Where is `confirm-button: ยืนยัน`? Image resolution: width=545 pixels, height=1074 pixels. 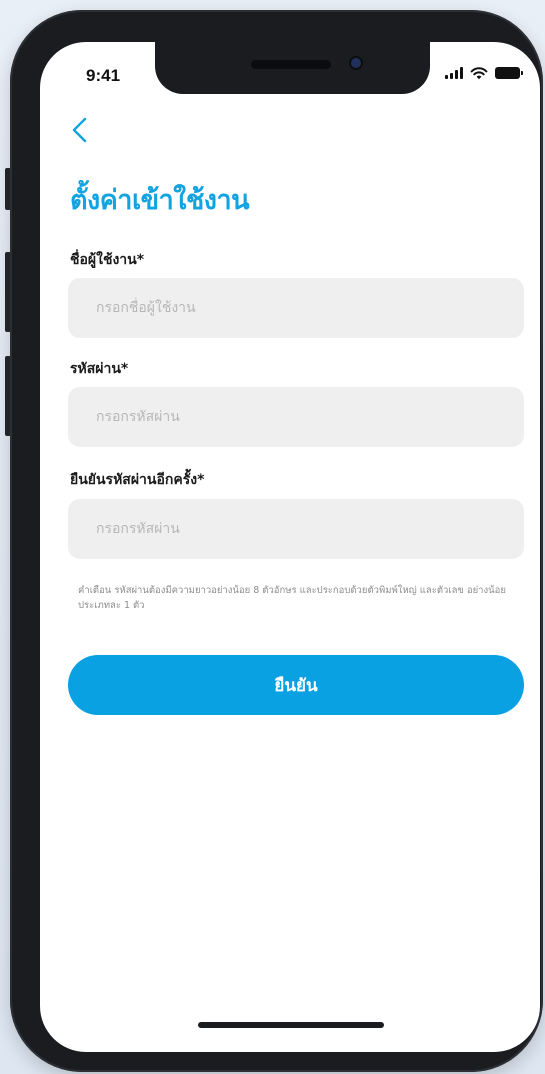 confirm-button: ยืนยัน is located at coordinates (296, 685).